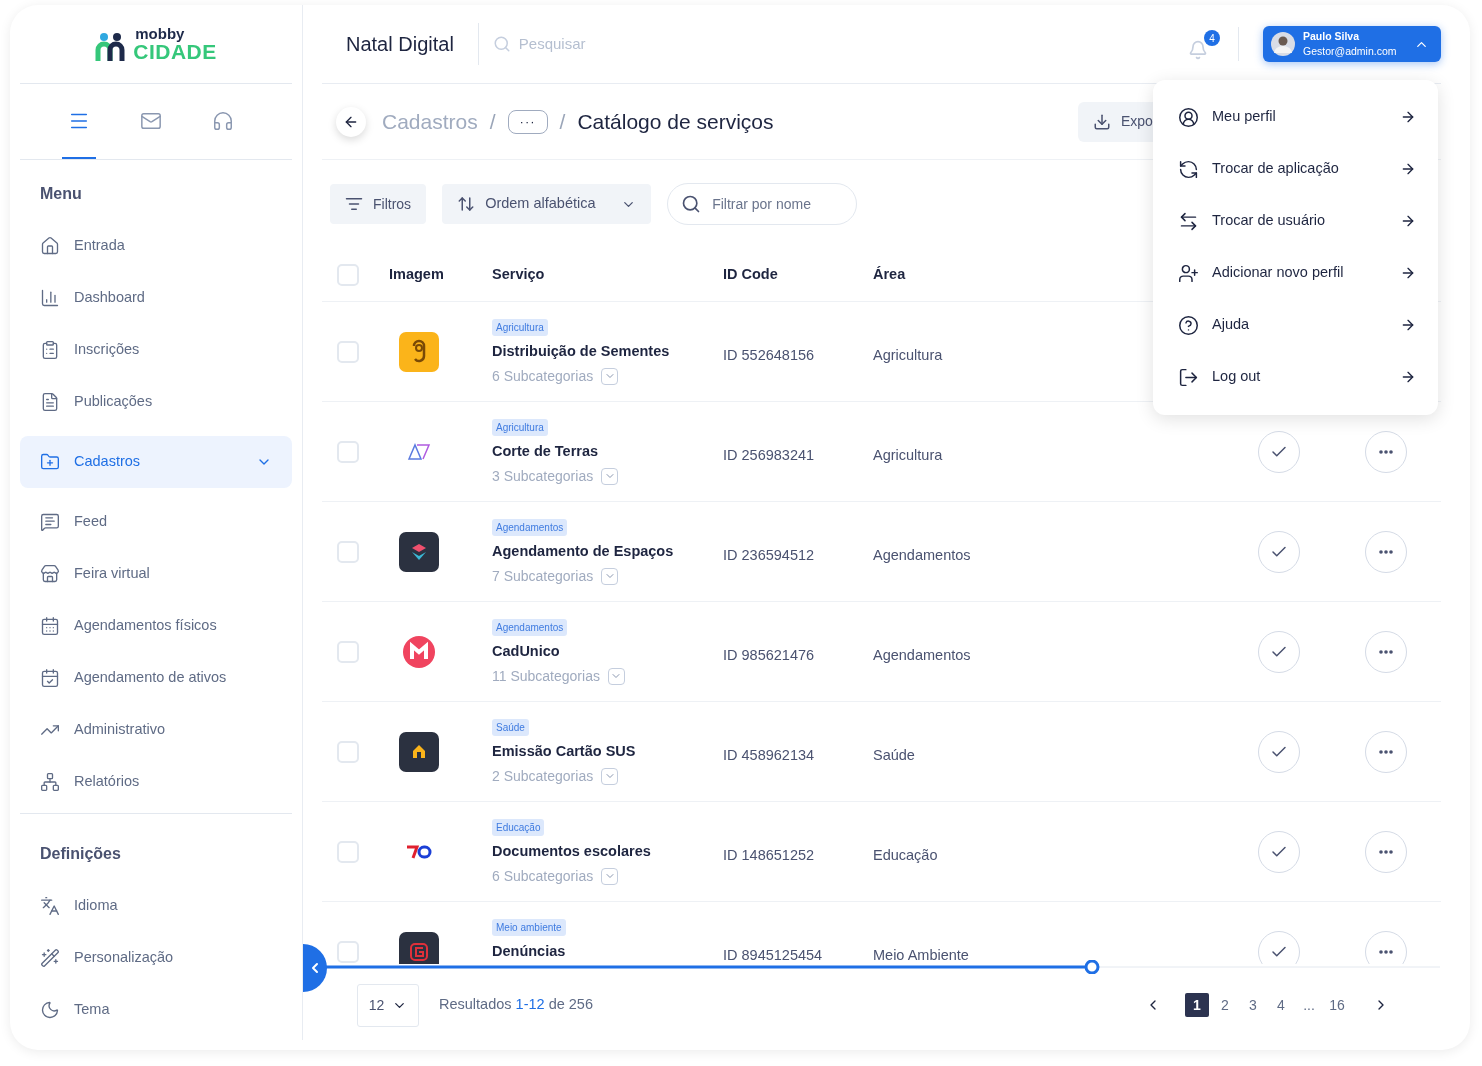 This screenshot has height=1066, width=1482. I want to click on page-size-select: 12, so click(388, 1005).